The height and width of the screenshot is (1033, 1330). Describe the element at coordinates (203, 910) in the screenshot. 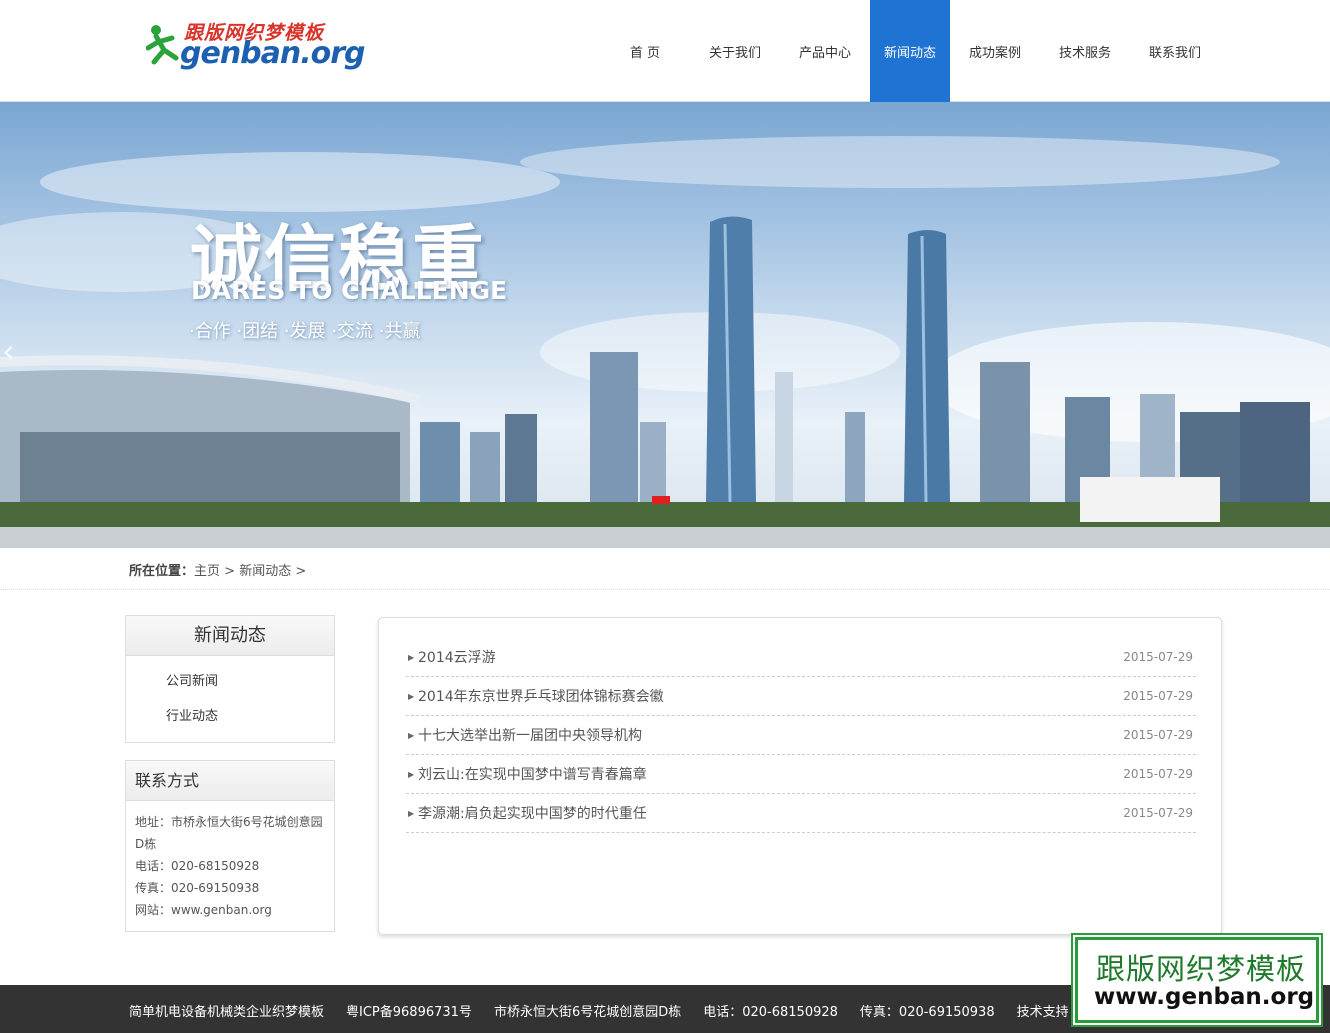

I see `contact-website: 网站：www.genban.org` at that location.